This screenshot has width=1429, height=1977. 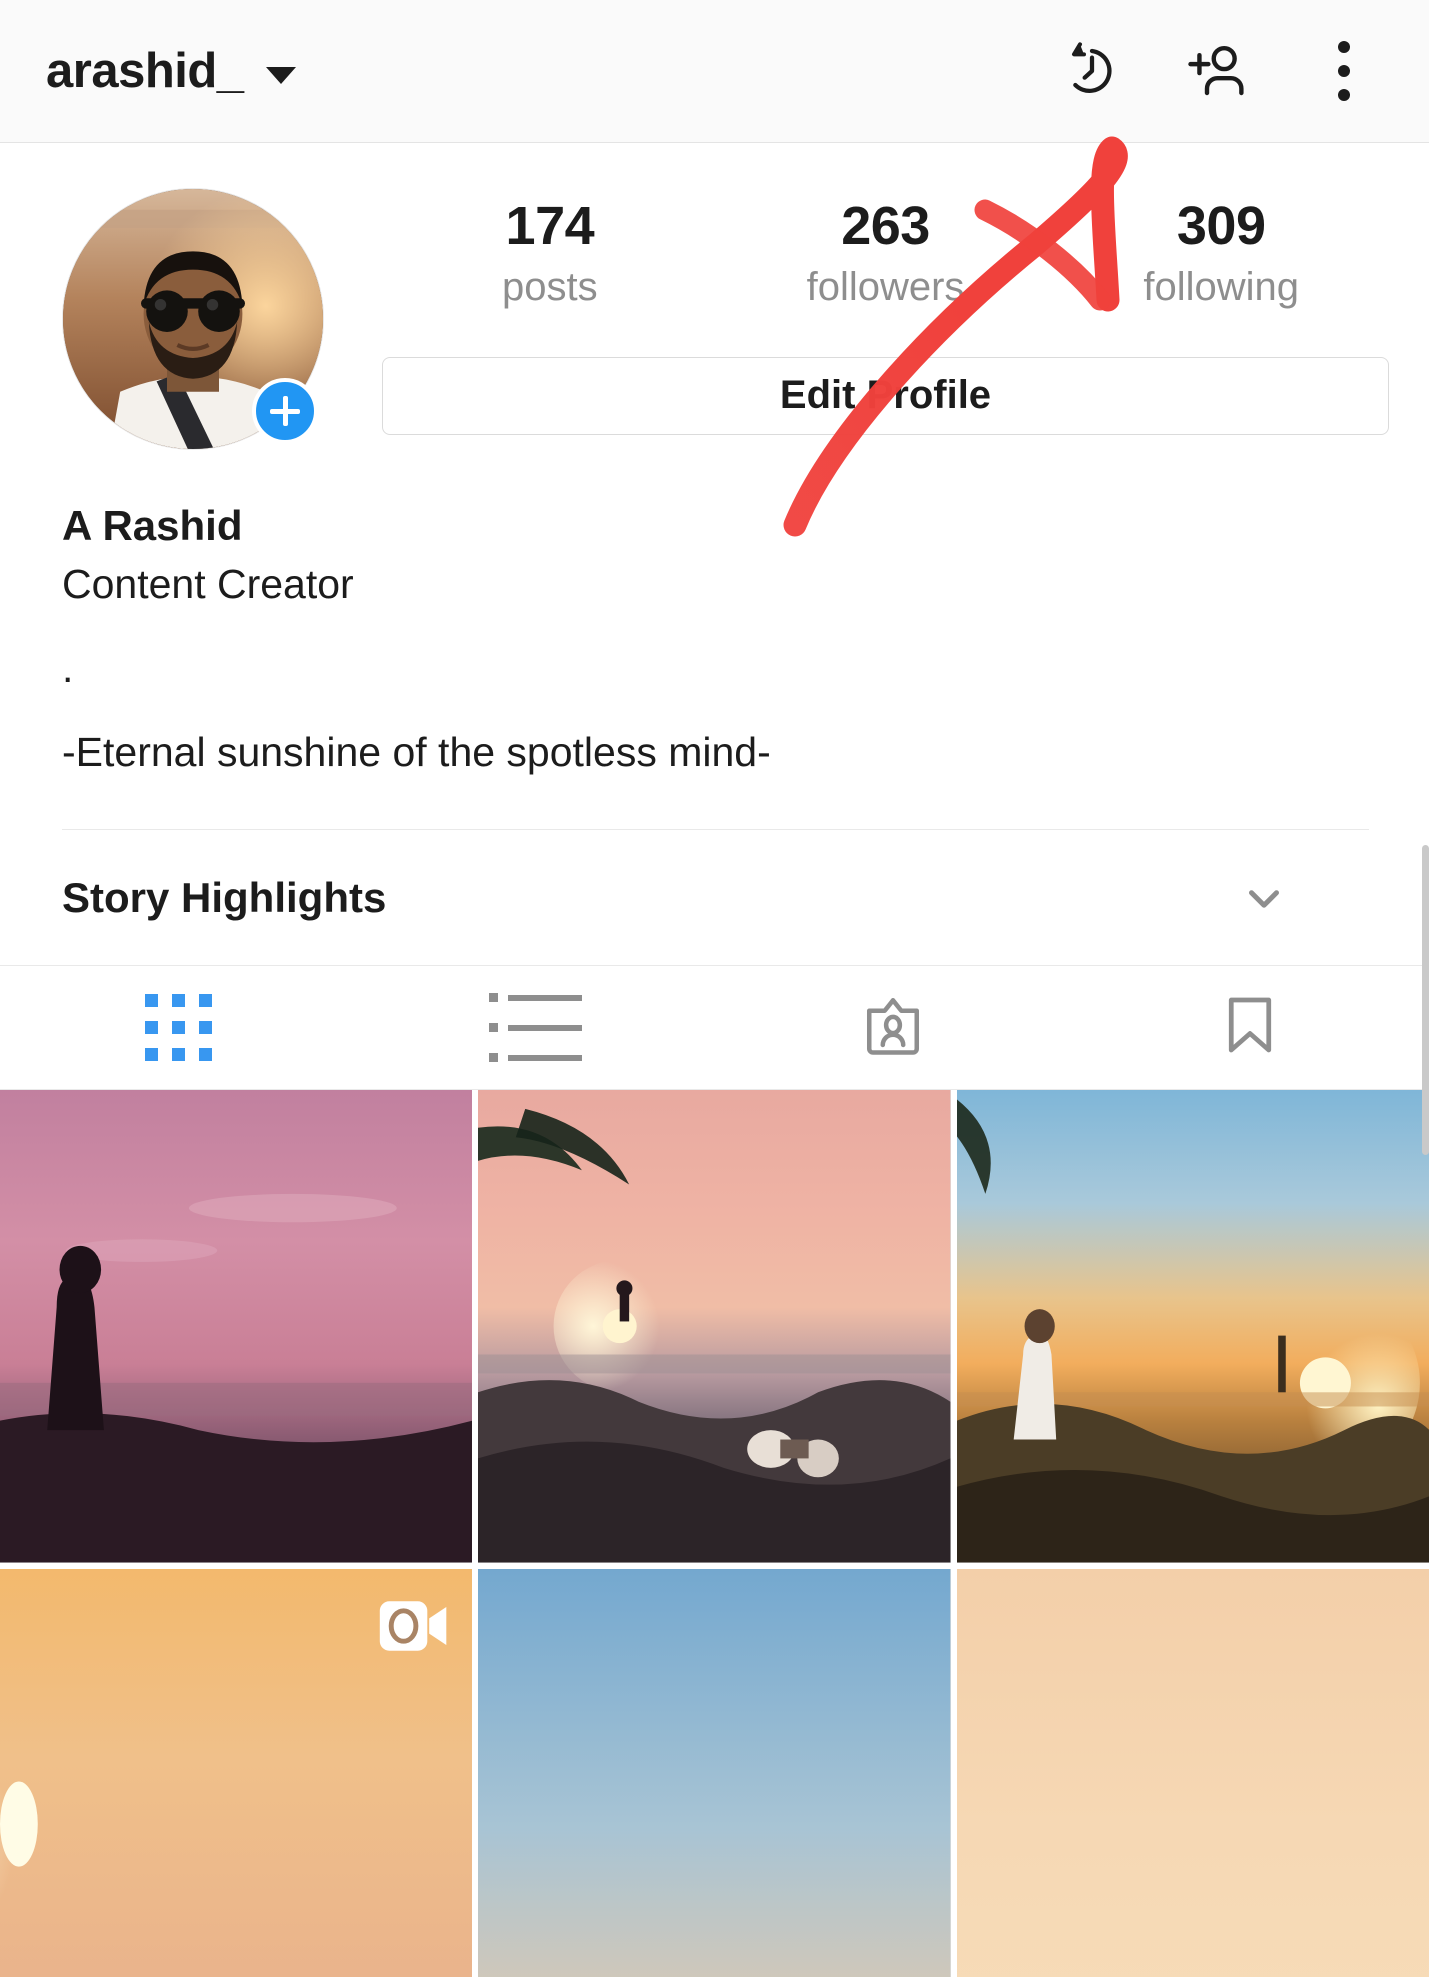 I want to click on add-story-button, so click(x=285, y=411).